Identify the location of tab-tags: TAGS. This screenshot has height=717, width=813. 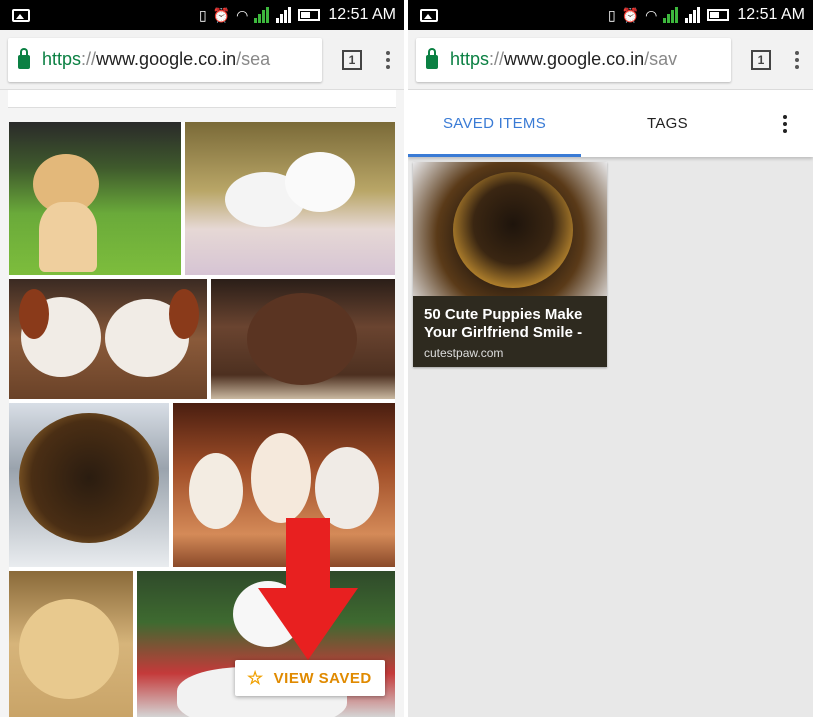
(667, 123).